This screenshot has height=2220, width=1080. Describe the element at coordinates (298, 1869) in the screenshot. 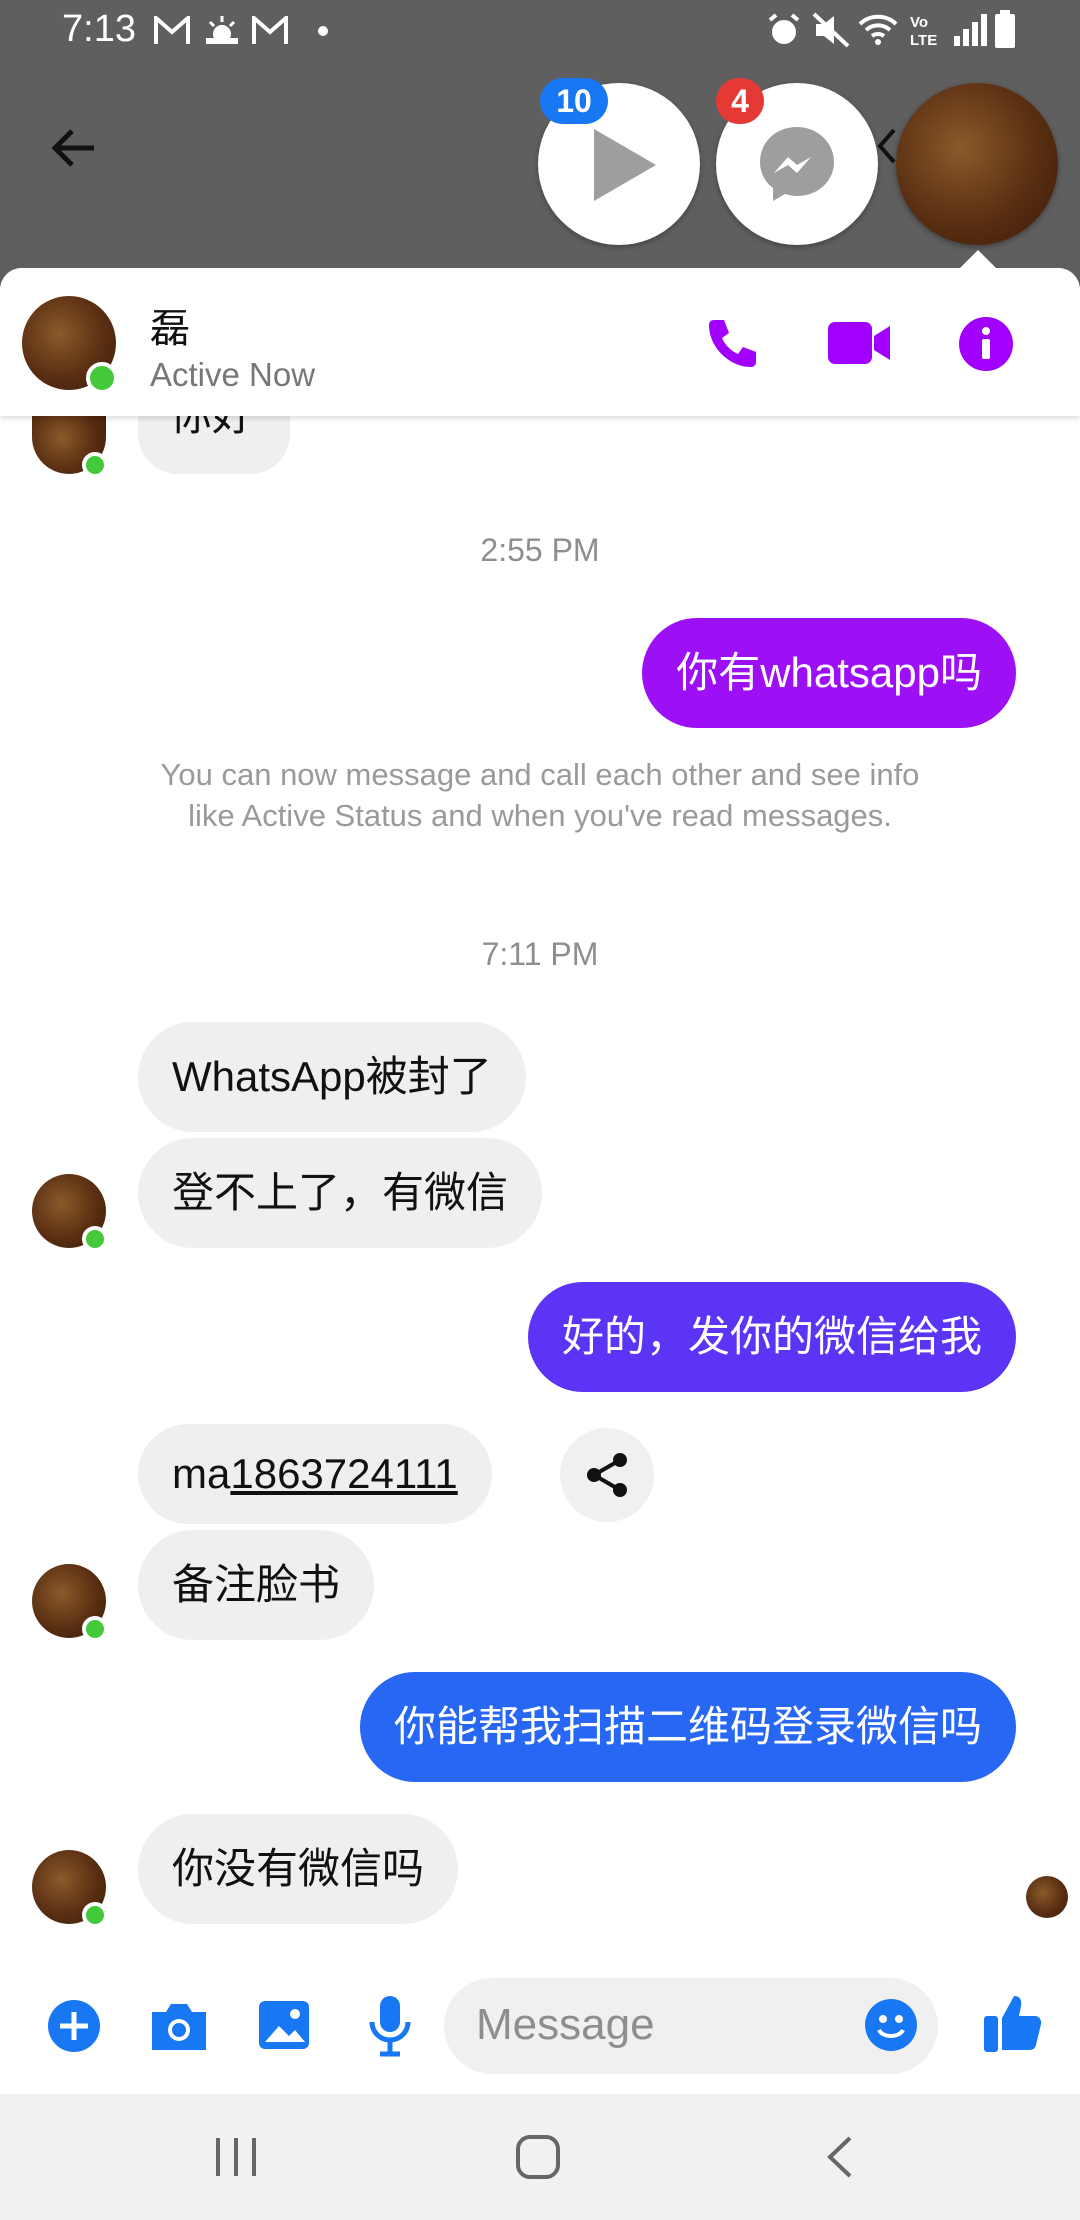

I see `message-bubble-incoming: 你没有微信吗` at that location.